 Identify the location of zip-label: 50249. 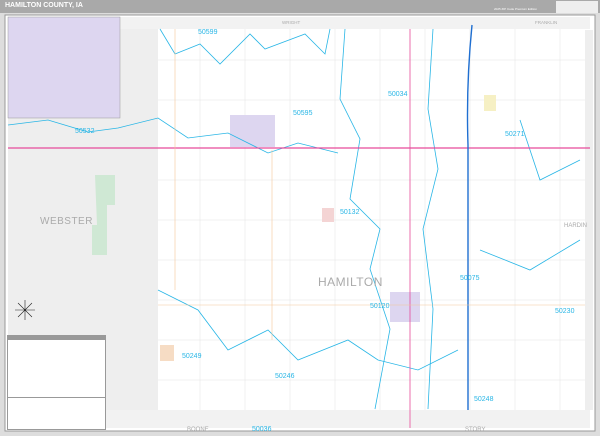
(192, 356).